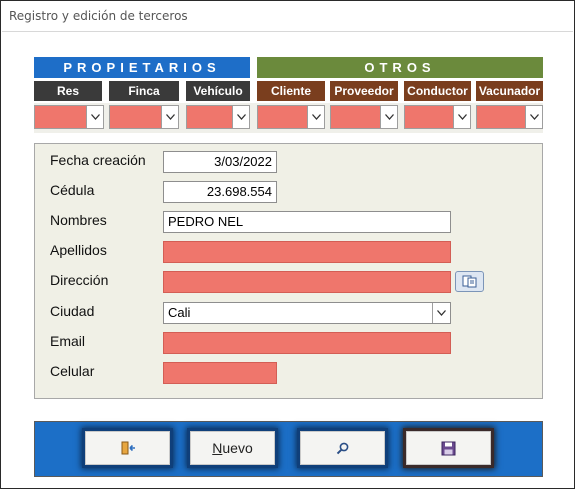 Image resolution: width=575 pixels, height=489 pixels. Describe the element at coordinates (291, 90) in the screenshot. I see `tab-cliente: Cliente` at that location.